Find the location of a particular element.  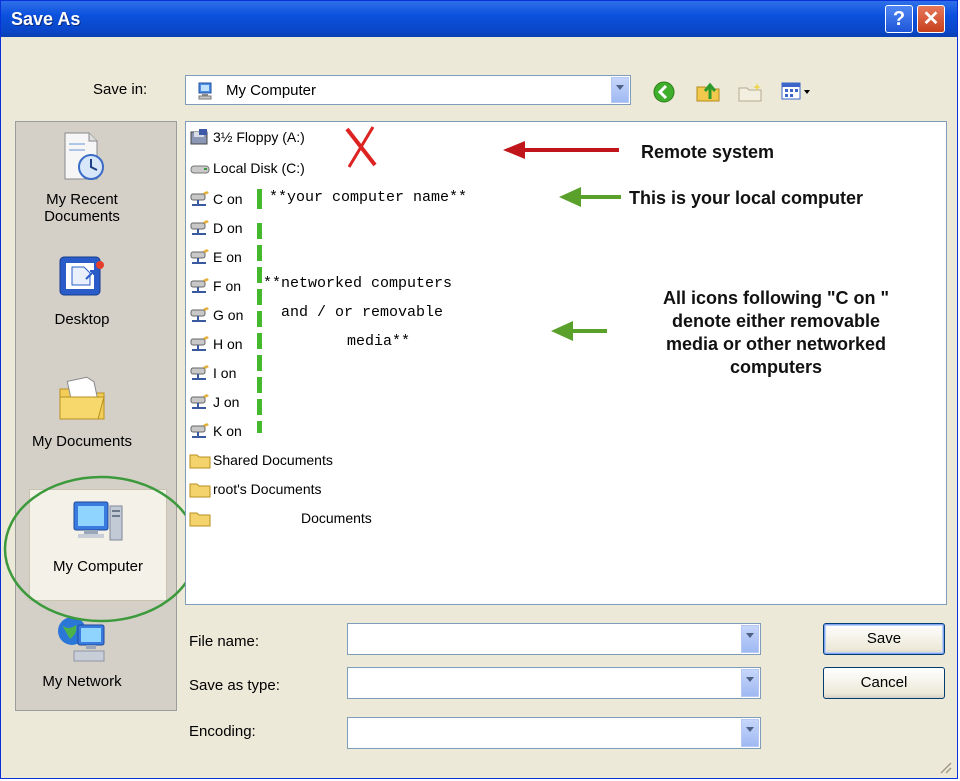

save-in-combo: My Computer is located at coordinates (408, 90).